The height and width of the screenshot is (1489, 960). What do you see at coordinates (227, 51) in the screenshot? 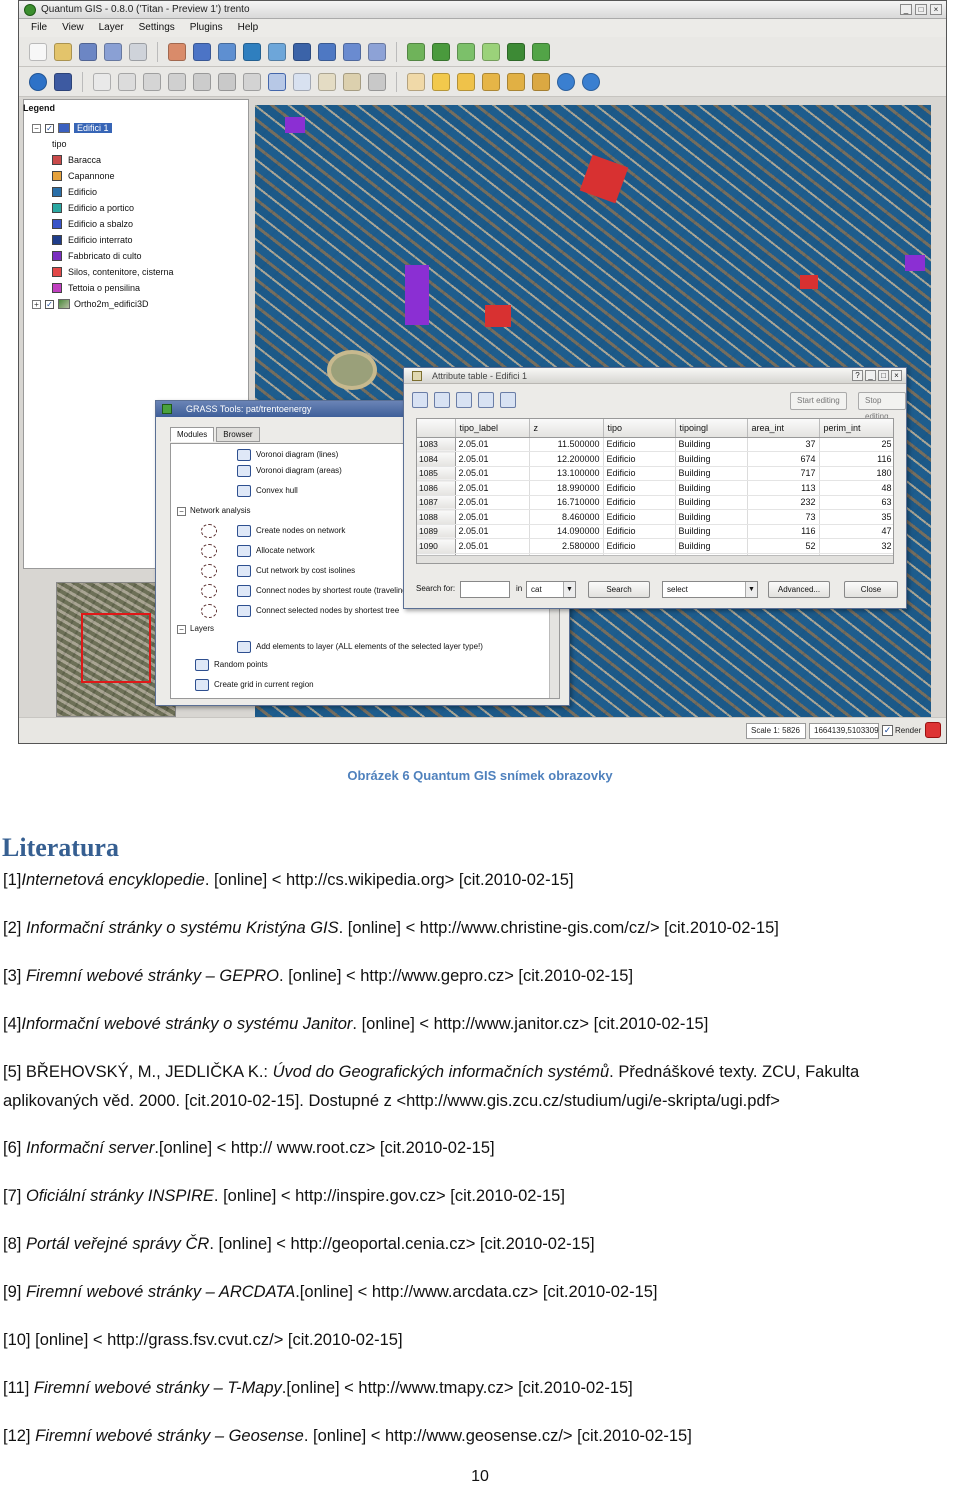
I see `add-postgis-icon` at bounding box center [227, 51].